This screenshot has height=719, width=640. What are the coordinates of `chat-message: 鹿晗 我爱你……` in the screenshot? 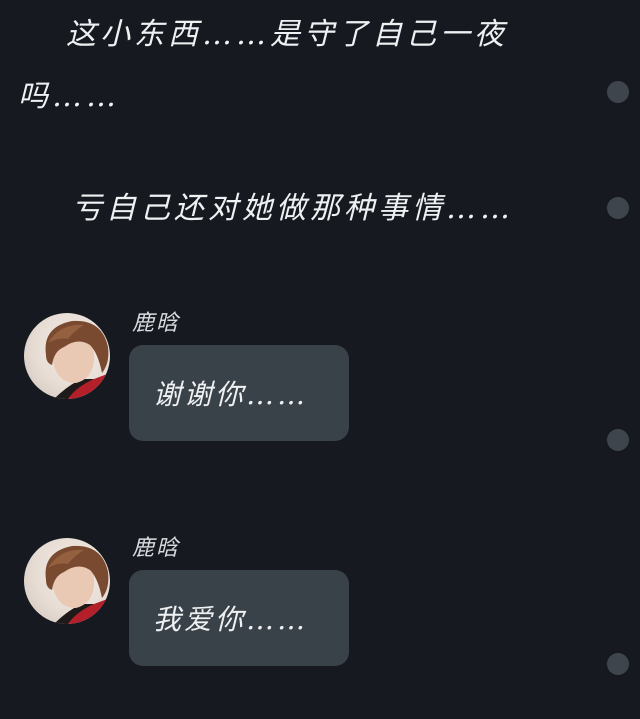 It's located at (204, 605).